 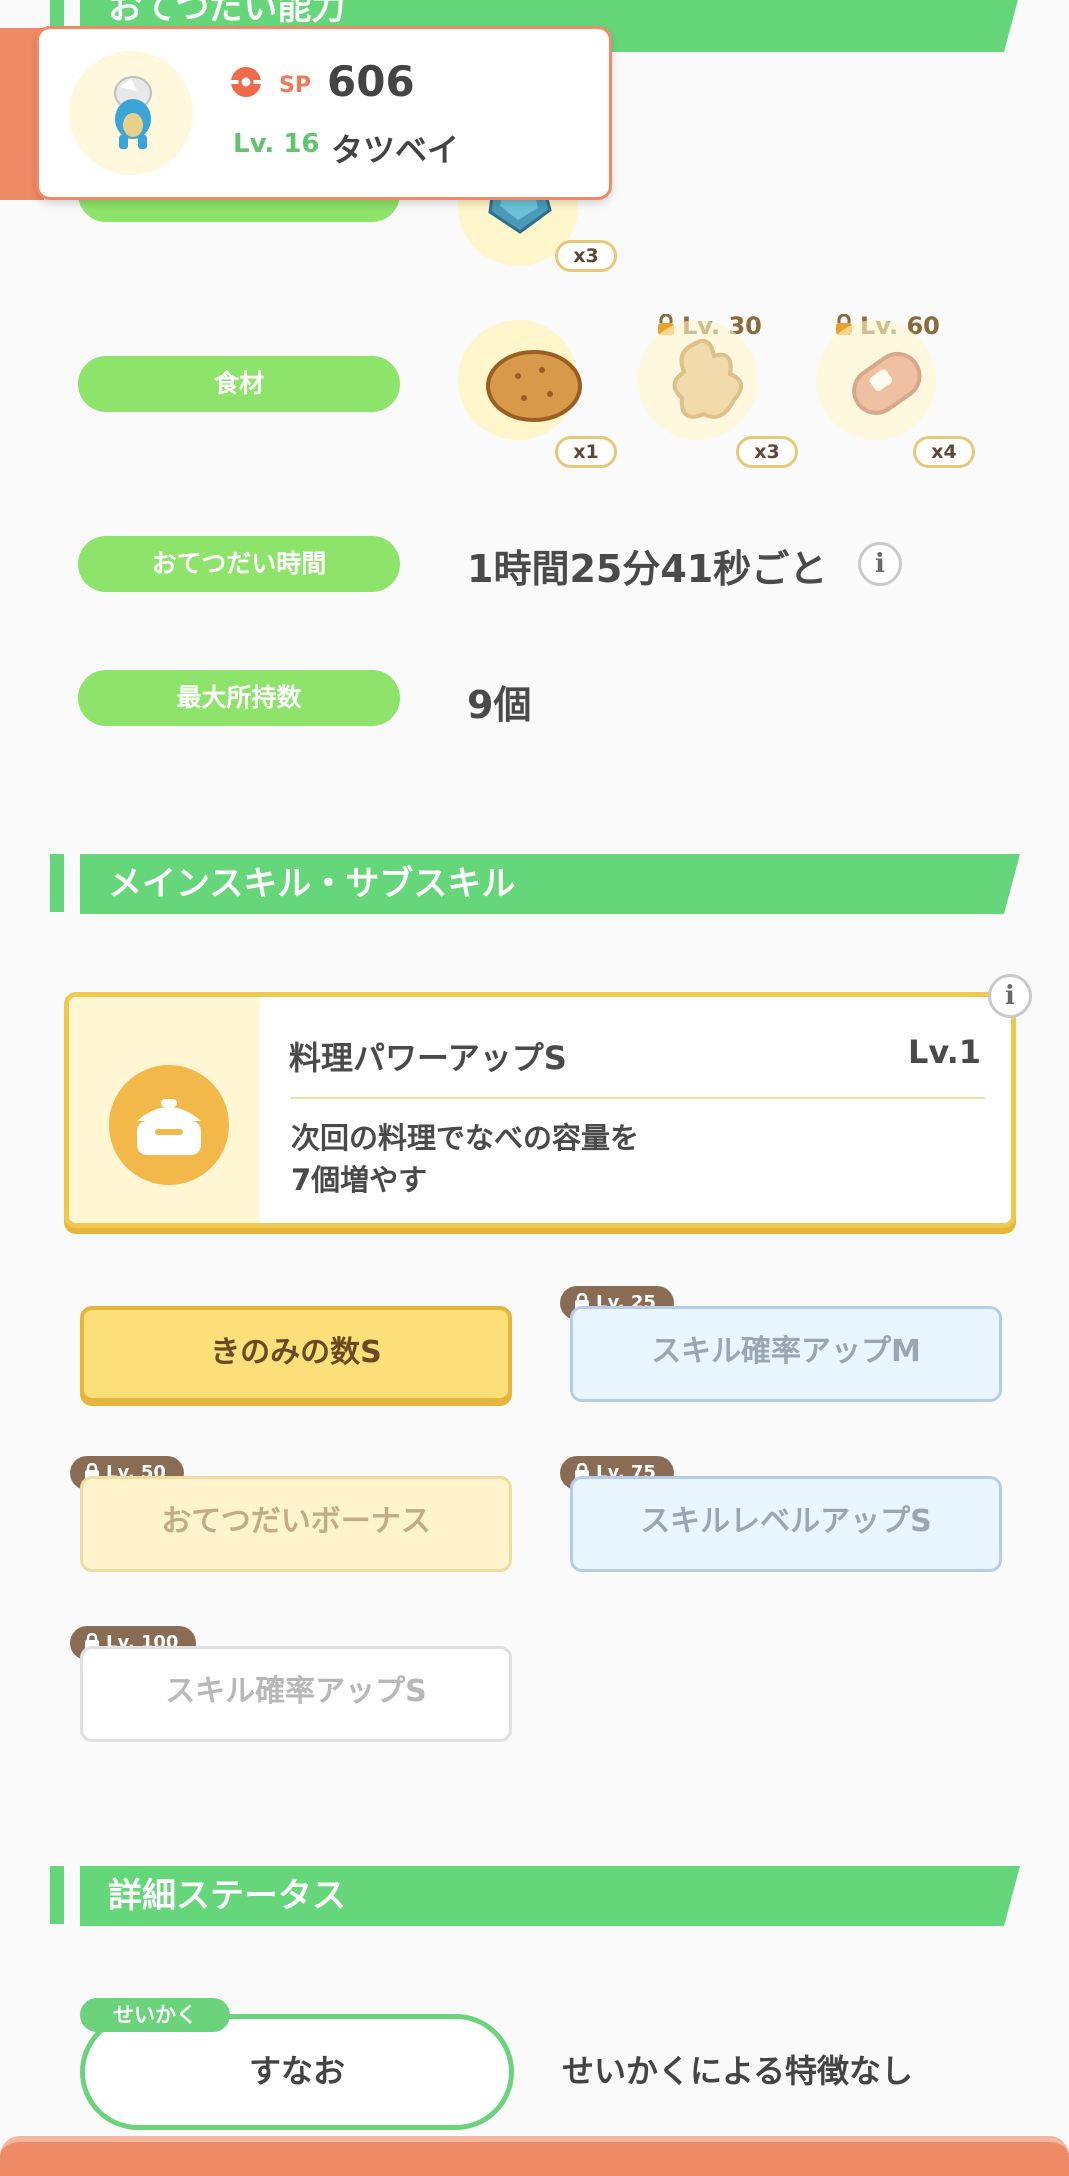 What do you see at coordinates (540, 1110) in the screenshot?
I see `main-skill-card: 料理パワーアップS Lv.1 次回の料理でなべの容量を 7個増やす` at bounding box center [540, 1110].